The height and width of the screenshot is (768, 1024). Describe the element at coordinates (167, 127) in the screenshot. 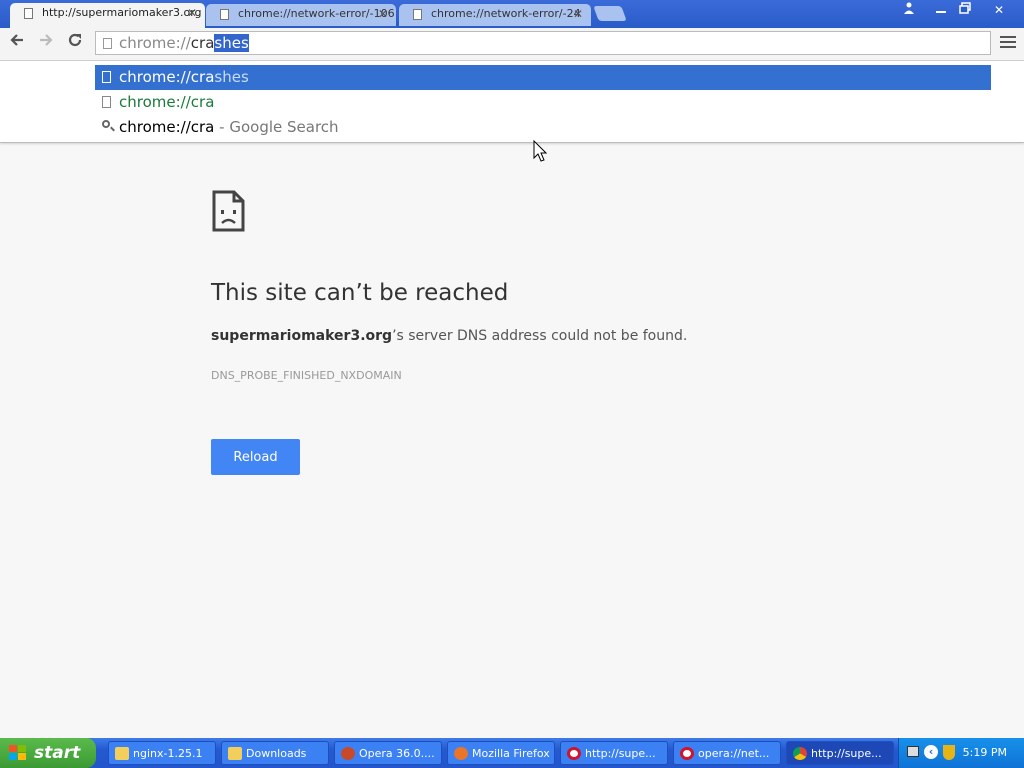

I see `suggestion-query: chrome://cra` at that location.